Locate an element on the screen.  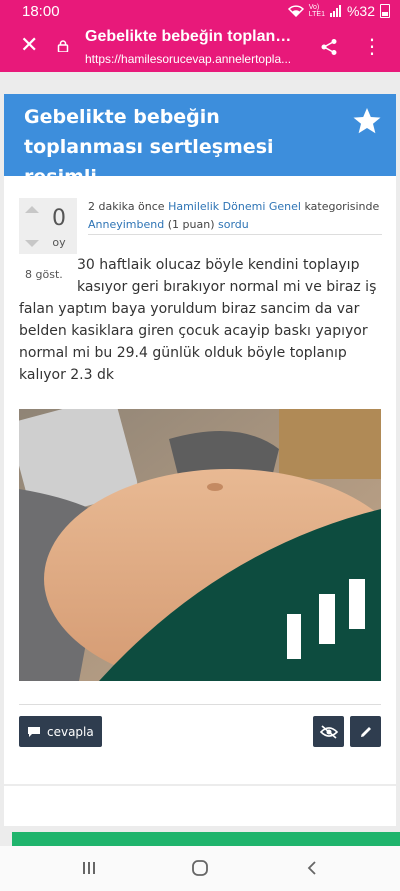
pencil-icon is located at coordinates (365, 731).